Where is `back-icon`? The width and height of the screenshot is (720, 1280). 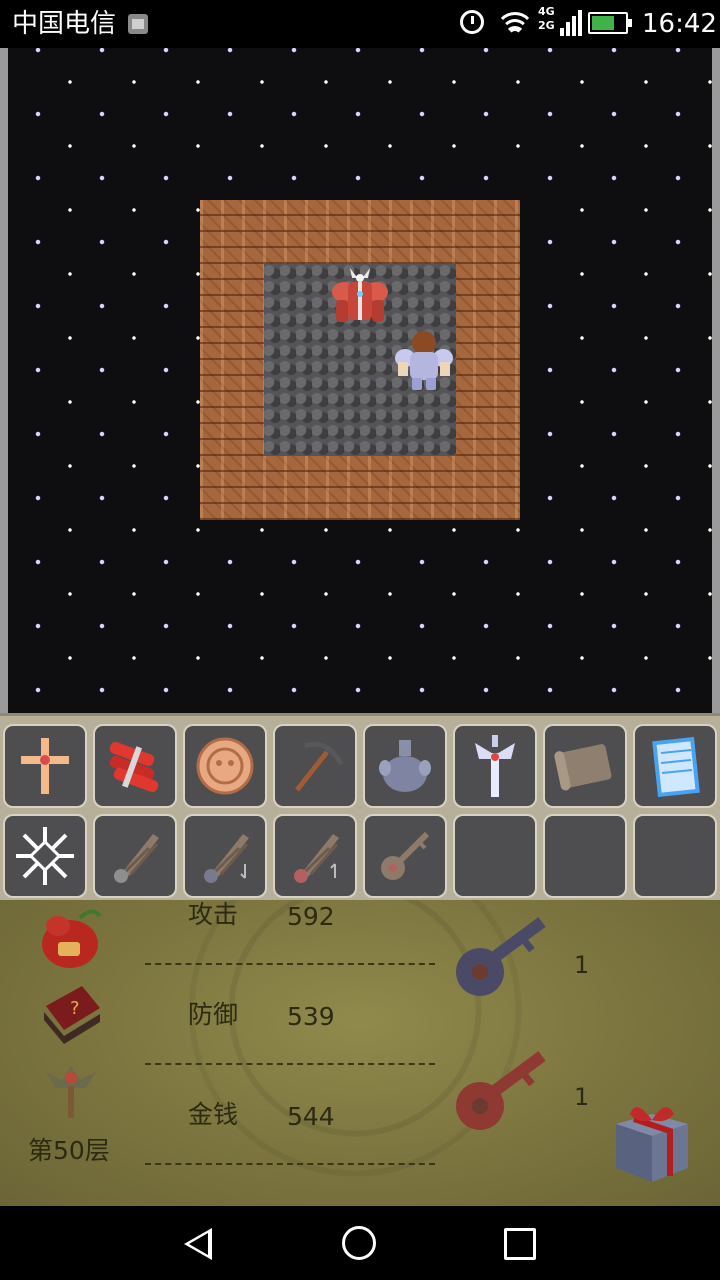 back-icon is located at coordinates (198, 1244).